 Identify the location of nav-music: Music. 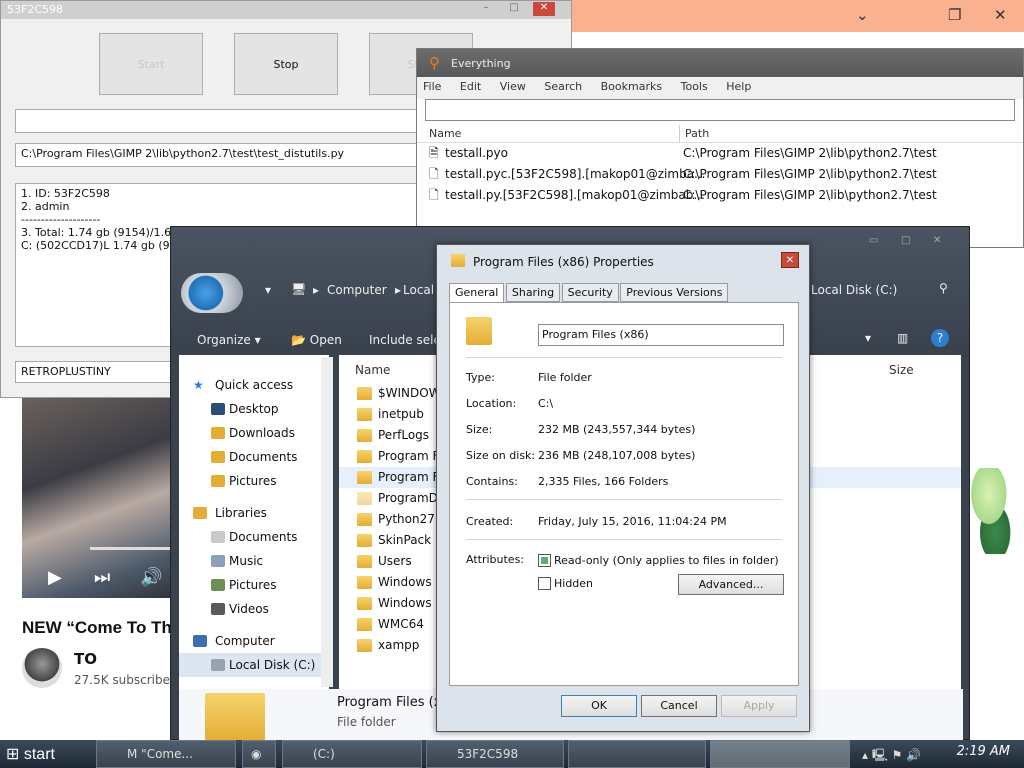
(254, 561).